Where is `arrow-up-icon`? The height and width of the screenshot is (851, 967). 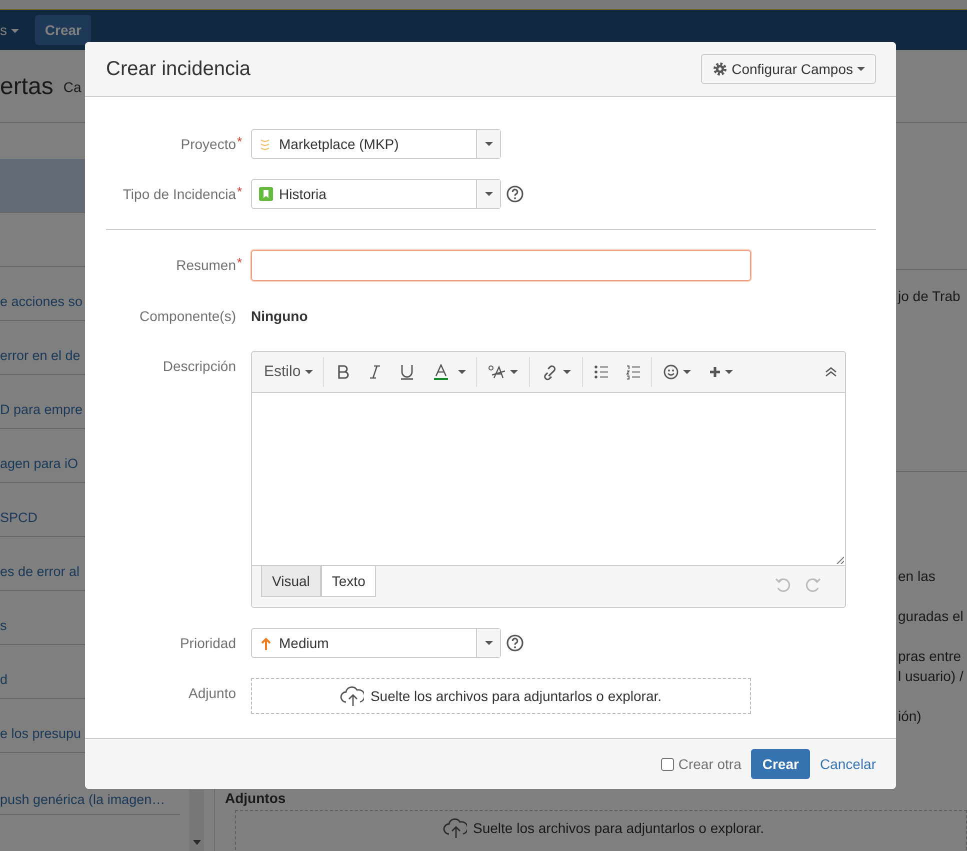
arrow-up-icon is located at coordinates (266, 643).